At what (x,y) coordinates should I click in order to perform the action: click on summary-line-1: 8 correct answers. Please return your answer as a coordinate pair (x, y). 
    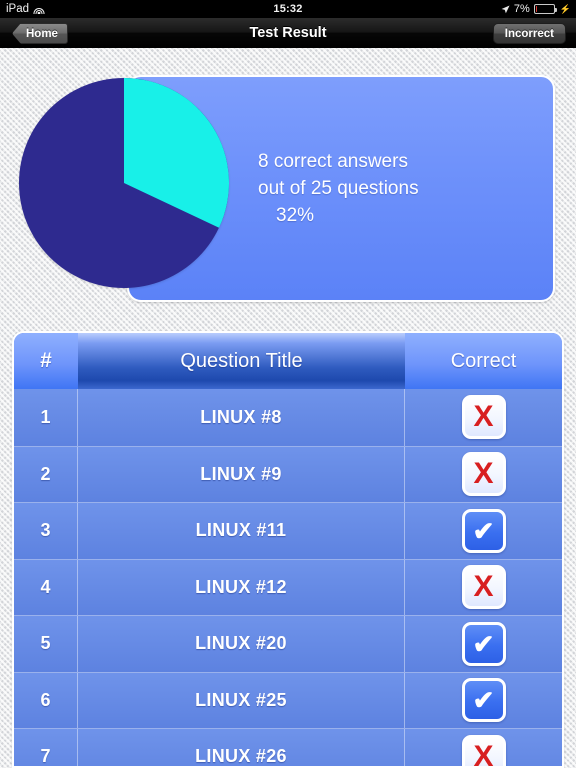
    Looking at the image, I should click on (333, 161).